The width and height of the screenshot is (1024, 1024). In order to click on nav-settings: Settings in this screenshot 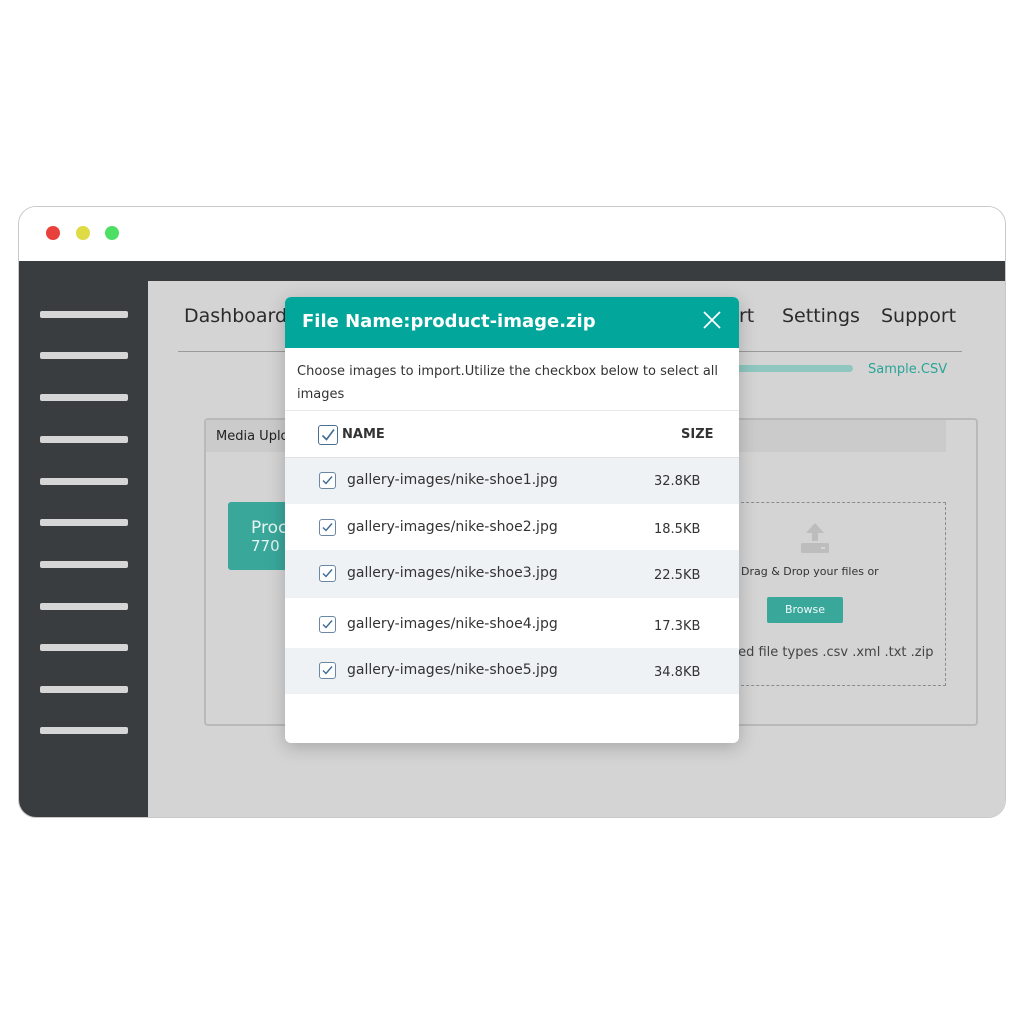, I will do `click(821, 316)`.